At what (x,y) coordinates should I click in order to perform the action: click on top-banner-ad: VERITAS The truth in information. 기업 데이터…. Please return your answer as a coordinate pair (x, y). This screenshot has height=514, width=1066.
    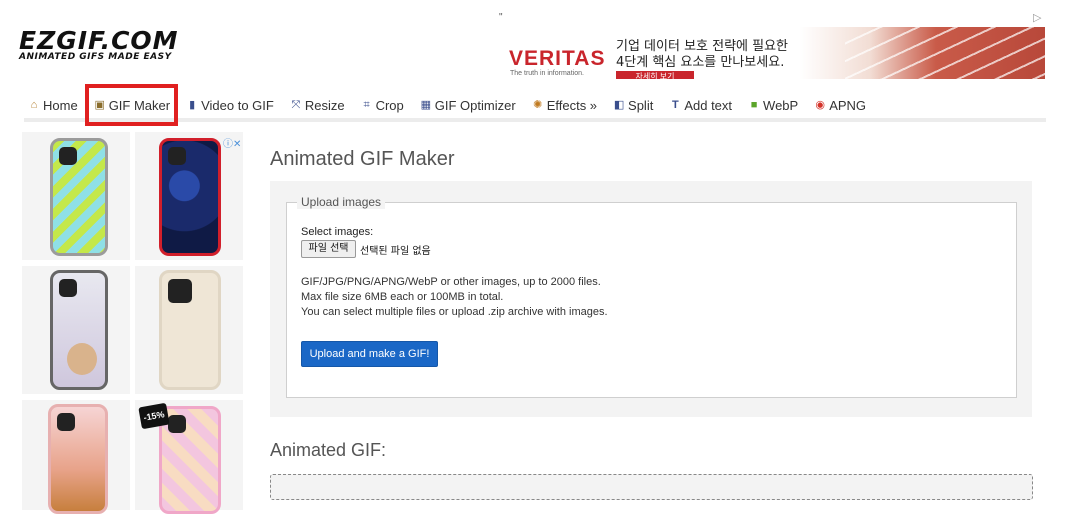
    Looking at the image, I should click on (772, 53).